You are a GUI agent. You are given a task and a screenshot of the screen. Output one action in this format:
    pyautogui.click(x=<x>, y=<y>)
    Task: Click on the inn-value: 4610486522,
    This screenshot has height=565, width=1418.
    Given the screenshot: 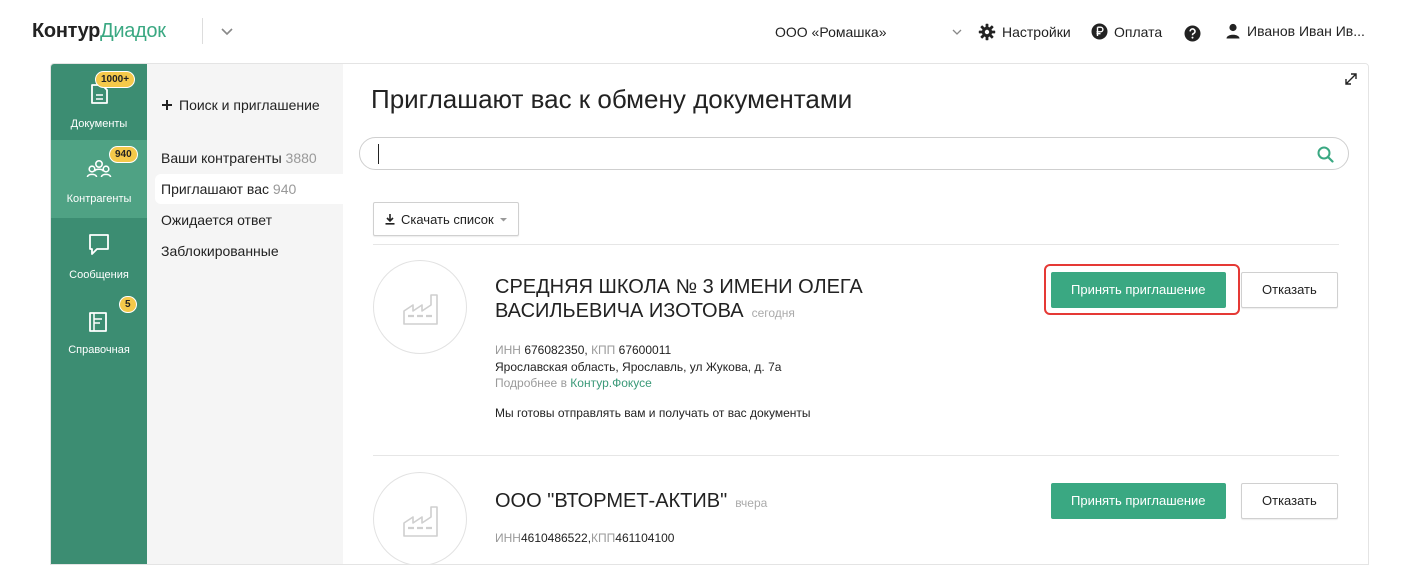 What is the action you would take?
    pyautogui.click(x=556, y=538)
    